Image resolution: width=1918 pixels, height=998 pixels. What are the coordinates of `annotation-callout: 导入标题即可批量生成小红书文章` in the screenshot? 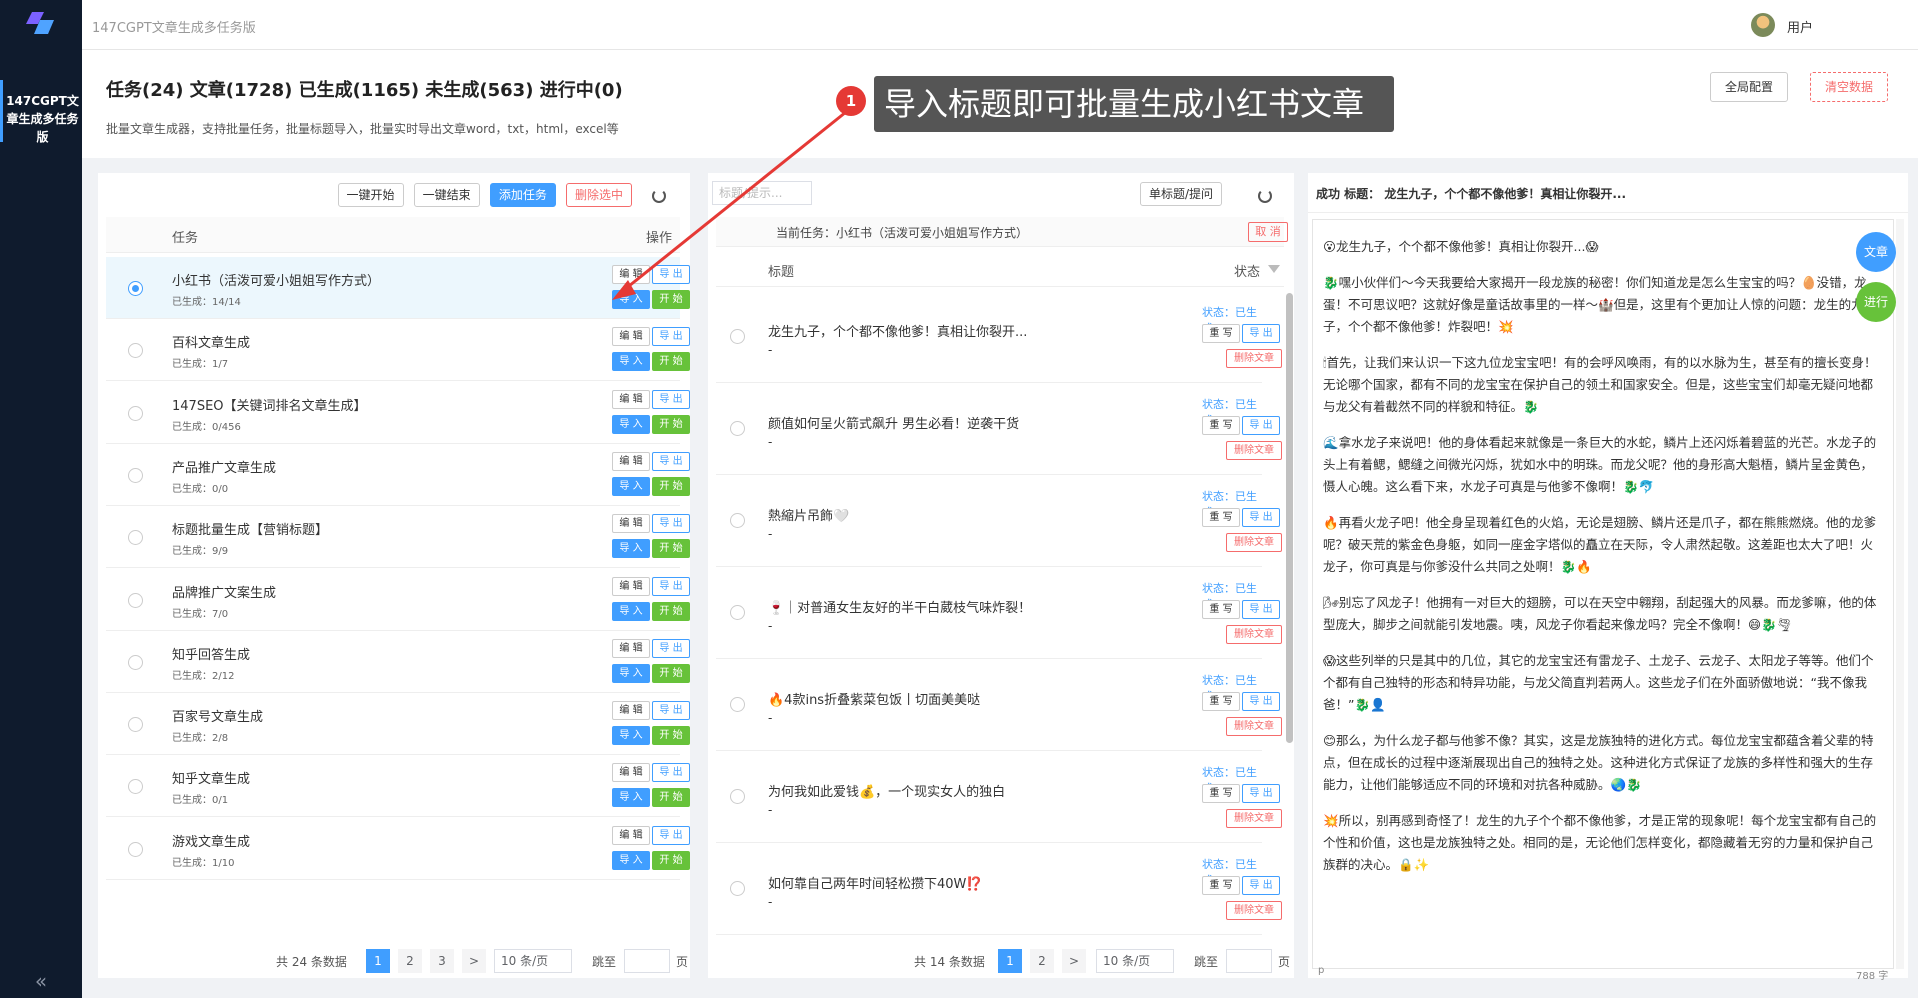 It's located at (1134, 104).